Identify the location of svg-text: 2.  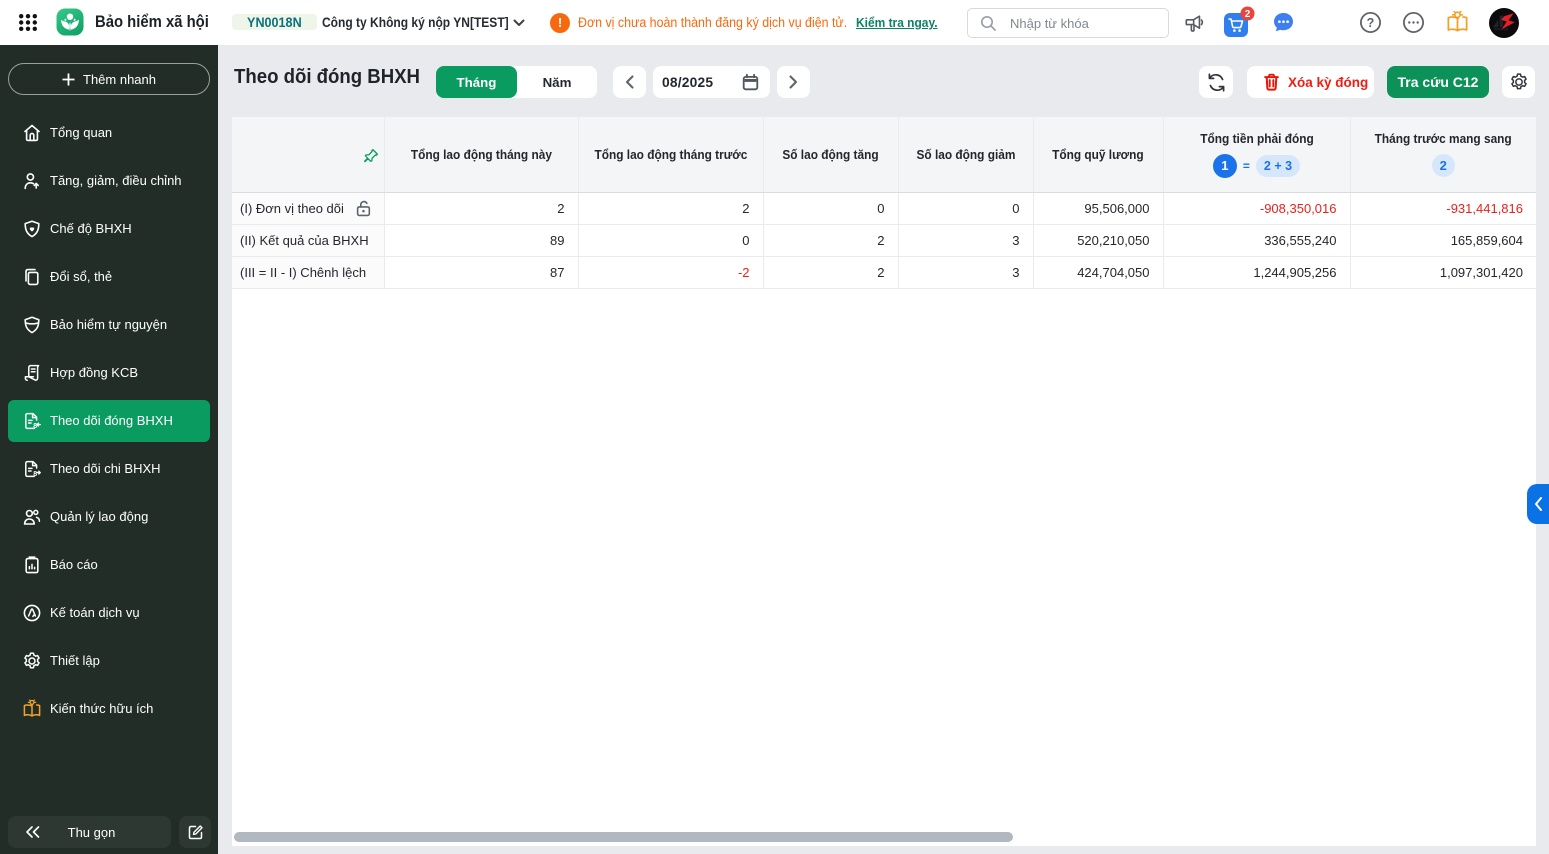
(1248, 13).